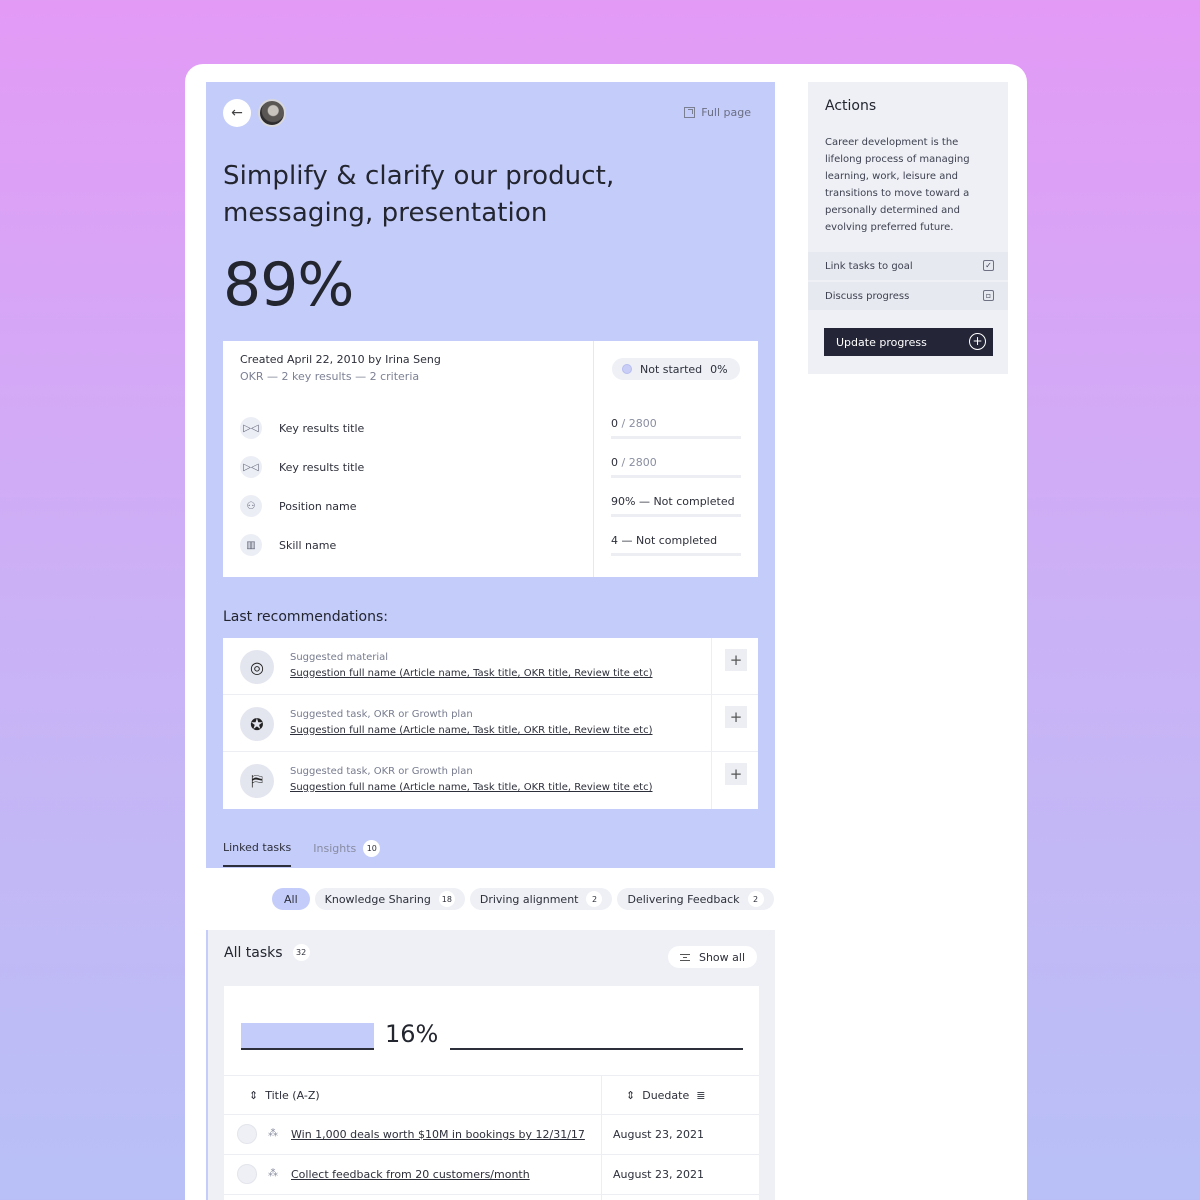 The image size is (1200, 1200). I want to click on show-all-button: Show all, so click(712, 957).